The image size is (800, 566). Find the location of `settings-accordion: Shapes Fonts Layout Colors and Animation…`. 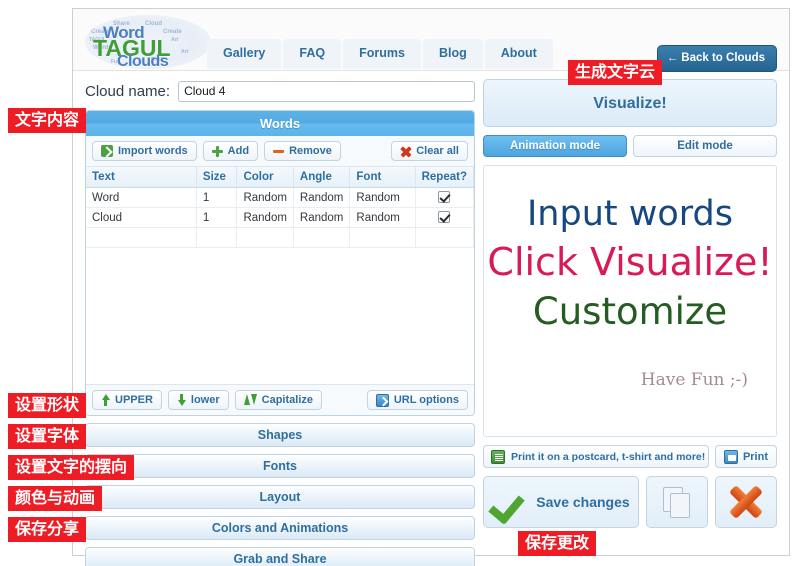

settings-accordion: Shapes Fonts Layout Colors and Animation… is located at coordinates (280, 494).